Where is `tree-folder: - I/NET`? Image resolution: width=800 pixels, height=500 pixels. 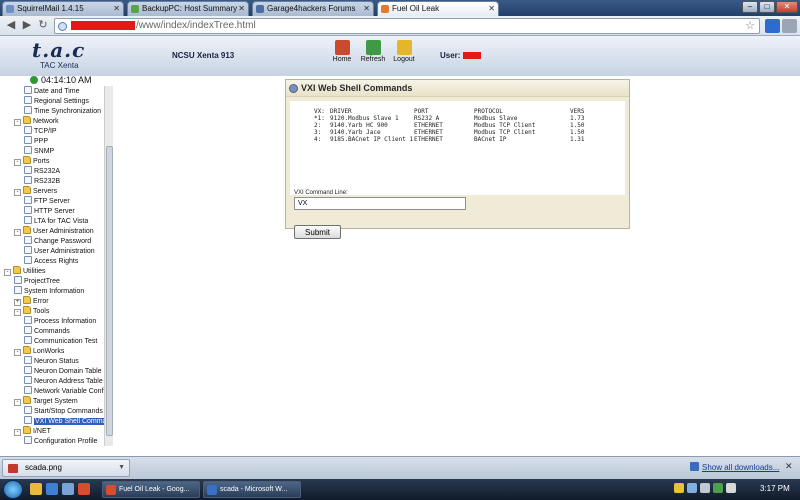 tree-folder: - I/NET is located at coordinates (32, 431).